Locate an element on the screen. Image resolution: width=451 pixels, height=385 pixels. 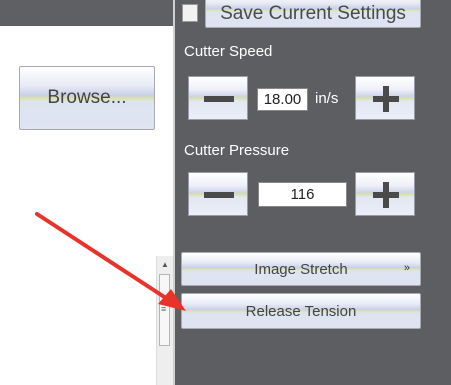
arrow-head-icon is located at coordinates (172, 300).